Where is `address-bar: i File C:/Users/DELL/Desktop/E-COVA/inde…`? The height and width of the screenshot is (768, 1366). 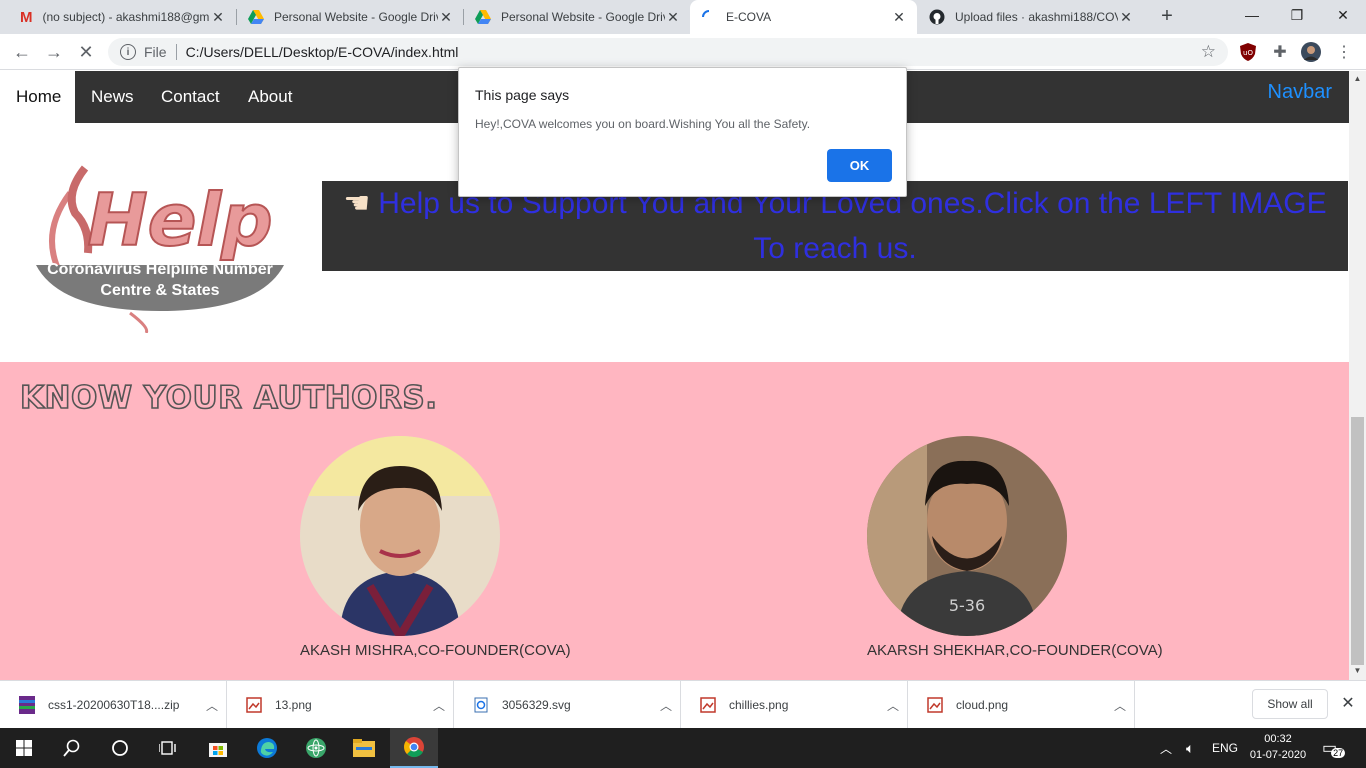 address-bar: i File C:/Users/DELL/Desktop/E-COVA/inde… is located at coordinates (668, 52).